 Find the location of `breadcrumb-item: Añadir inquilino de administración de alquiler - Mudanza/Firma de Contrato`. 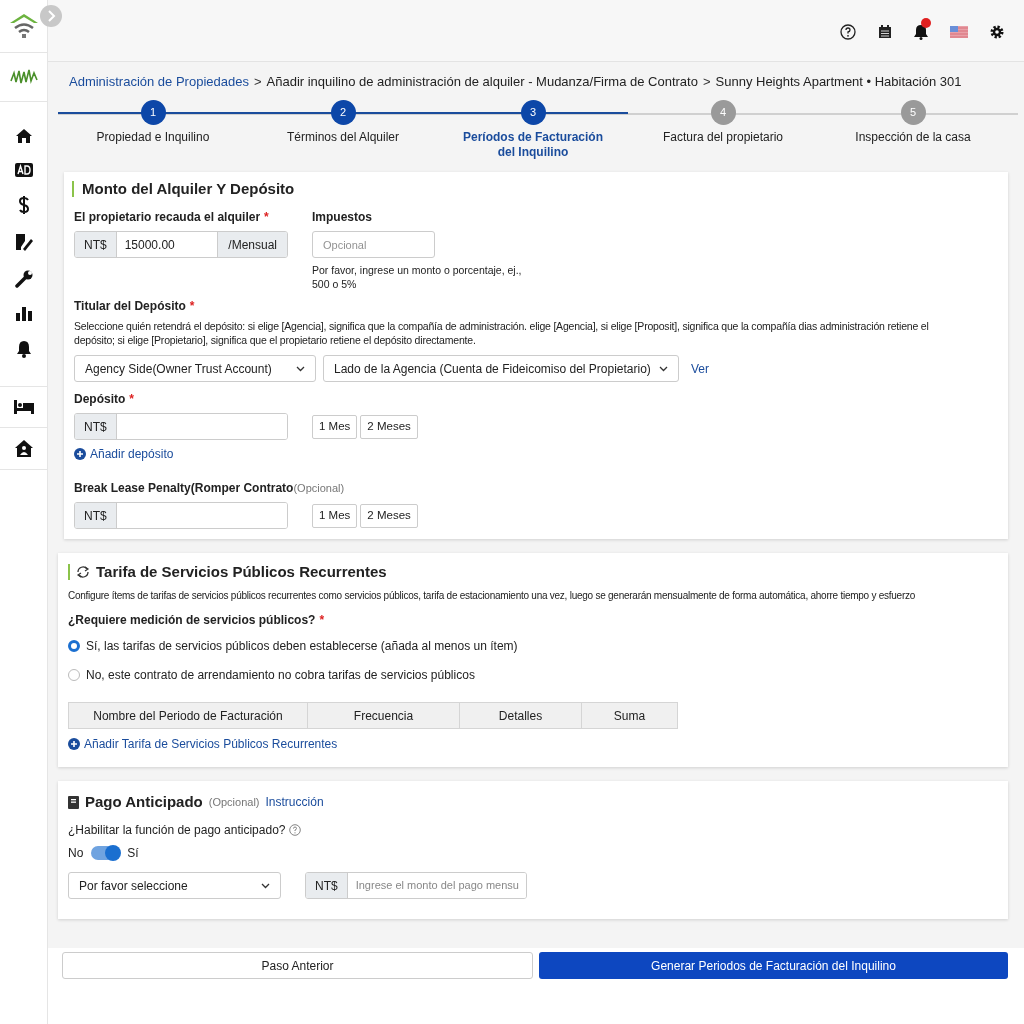

breadcrumb-item: Añadir inquilino de administración de alquiler - Mudanza/Firma de Contrato is located at coordinates (482, 82).